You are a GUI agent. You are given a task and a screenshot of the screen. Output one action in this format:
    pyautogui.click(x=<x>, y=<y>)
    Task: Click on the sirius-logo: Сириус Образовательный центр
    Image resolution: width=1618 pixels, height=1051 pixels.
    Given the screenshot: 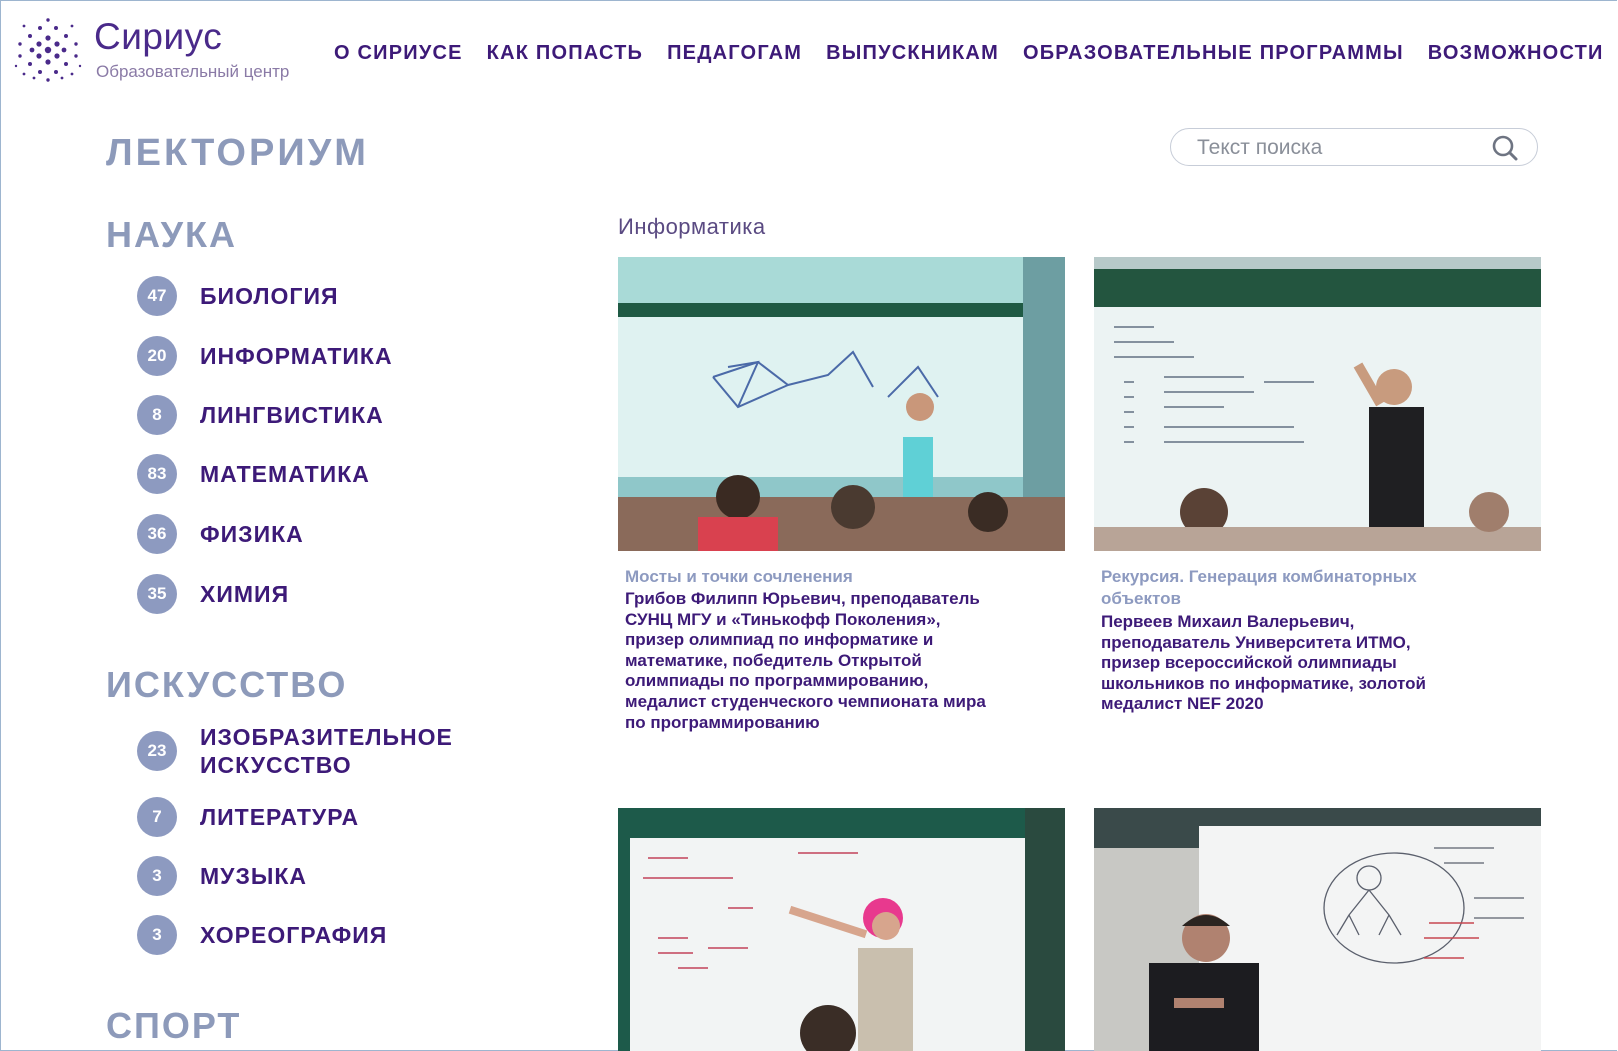 What is the action you would take?
    pyautogui.click(x=162, y=49)
    